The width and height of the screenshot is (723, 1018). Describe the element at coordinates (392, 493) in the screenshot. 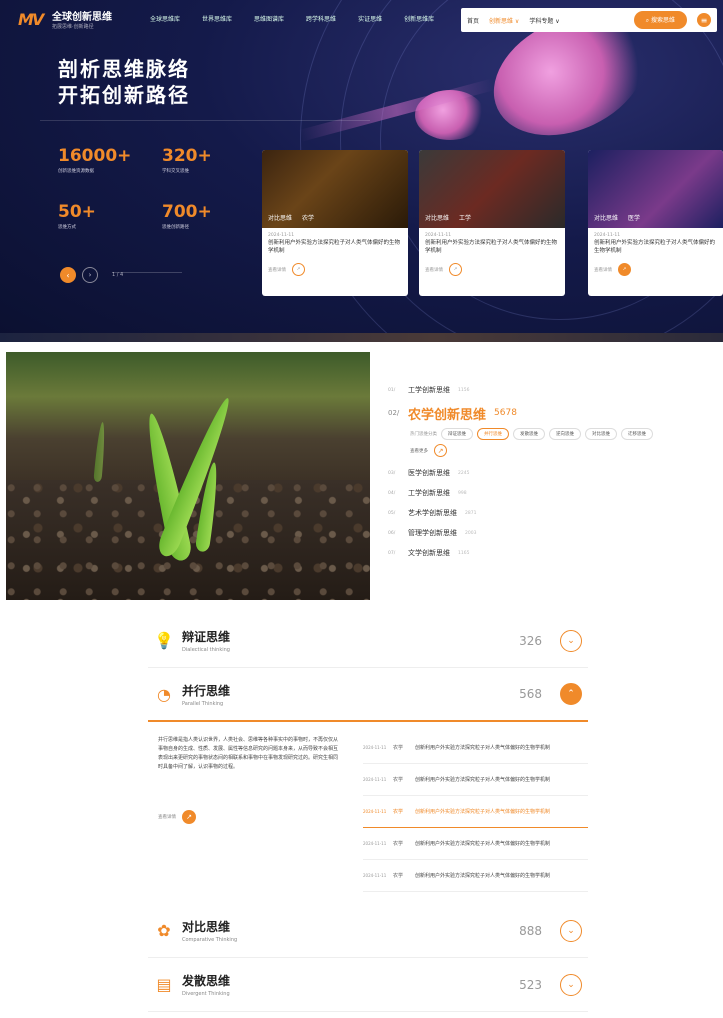

I see `field-number: 04/` at that location.